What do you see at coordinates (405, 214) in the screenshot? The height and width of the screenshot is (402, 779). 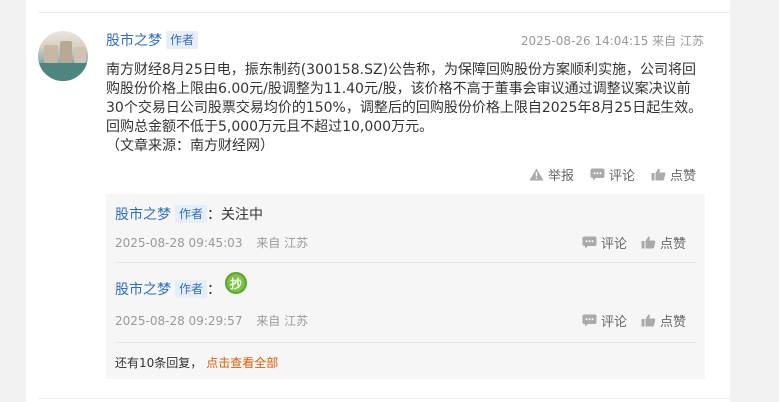 I see `reply-header: 股市之梦 作者 ： 关注中` at bounding box center [405, 214].